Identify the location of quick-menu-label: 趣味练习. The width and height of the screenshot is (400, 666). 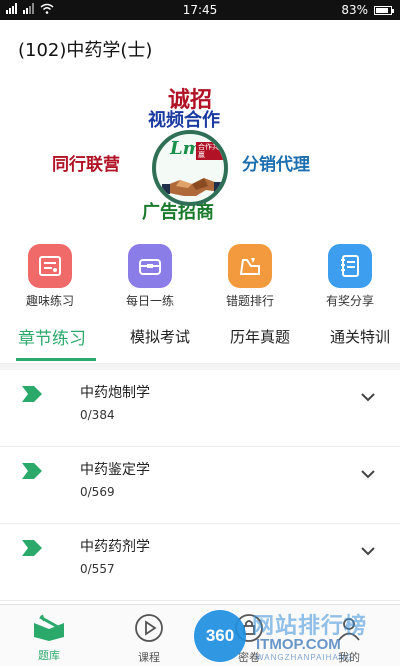
(49, 301).